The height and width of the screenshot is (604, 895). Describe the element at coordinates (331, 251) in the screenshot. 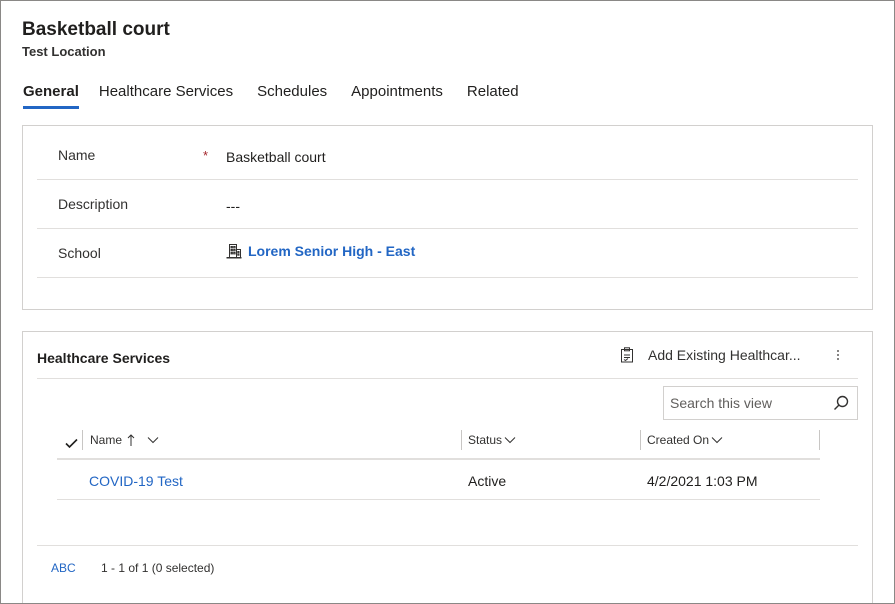

I see `school-link: Lorem Senior High - East` at that location.